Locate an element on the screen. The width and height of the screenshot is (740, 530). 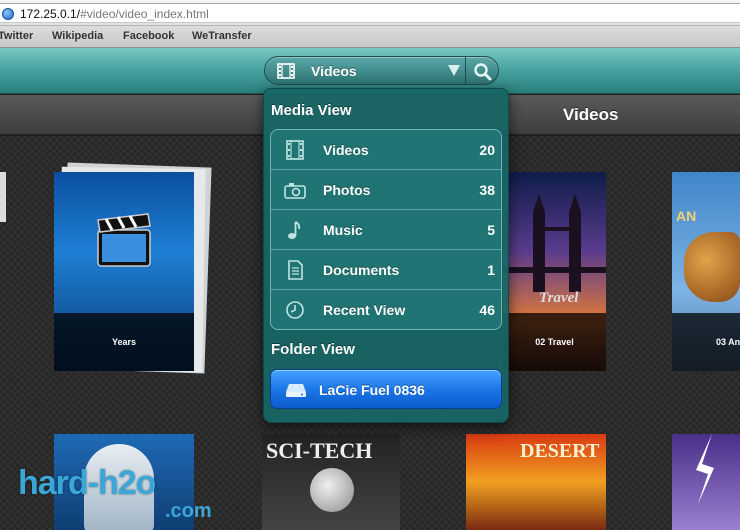
watermark-logo: hard-h2o is located at coordinates (87, 483).